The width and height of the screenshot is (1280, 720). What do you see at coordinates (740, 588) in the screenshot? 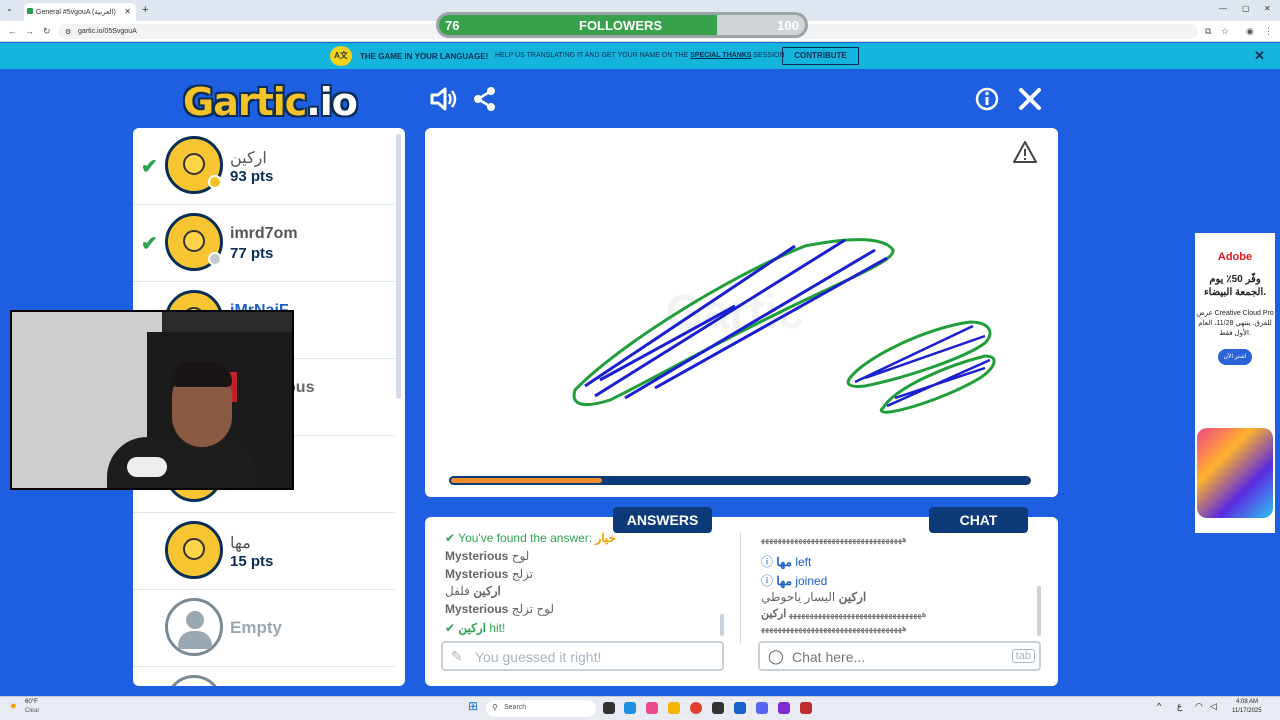
I see `panel-divider` at bounding box center [740, 588].